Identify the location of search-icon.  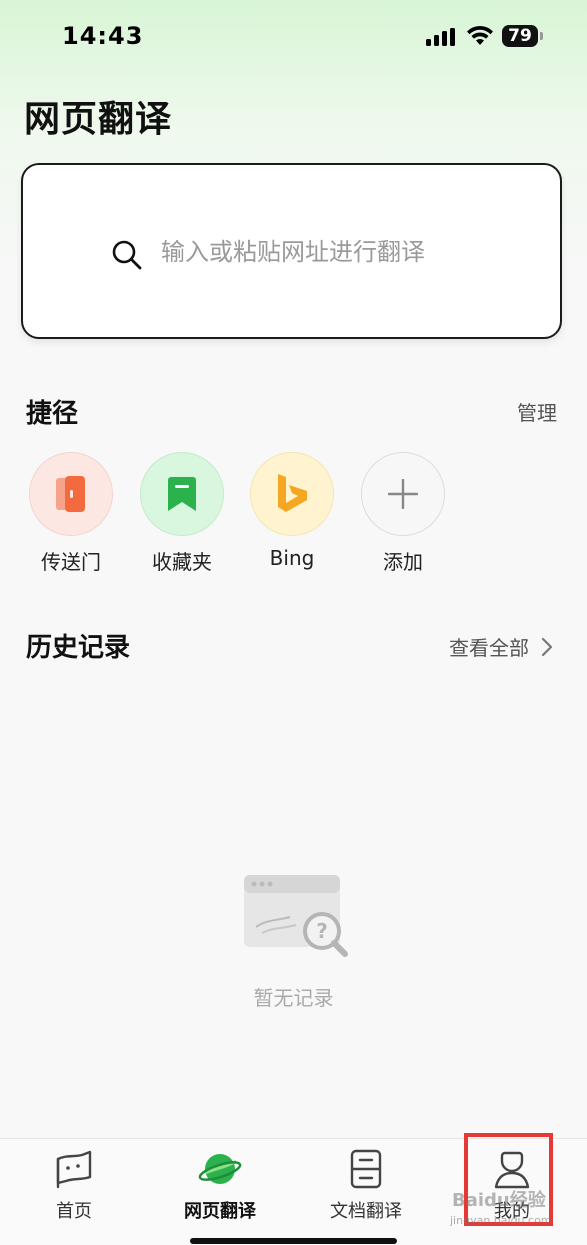
(127, 255).